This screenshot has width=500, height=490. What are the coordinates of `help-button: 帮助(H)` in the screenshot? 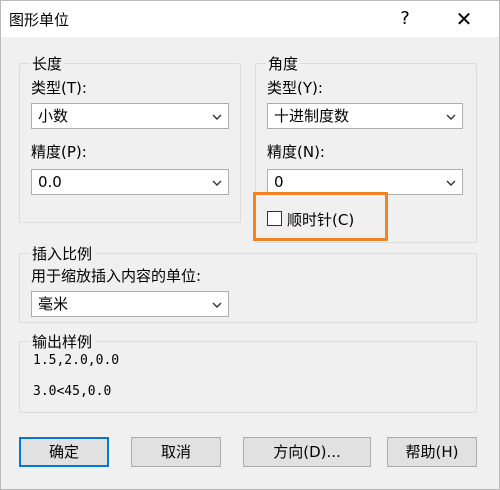 It's located at (432, 452).